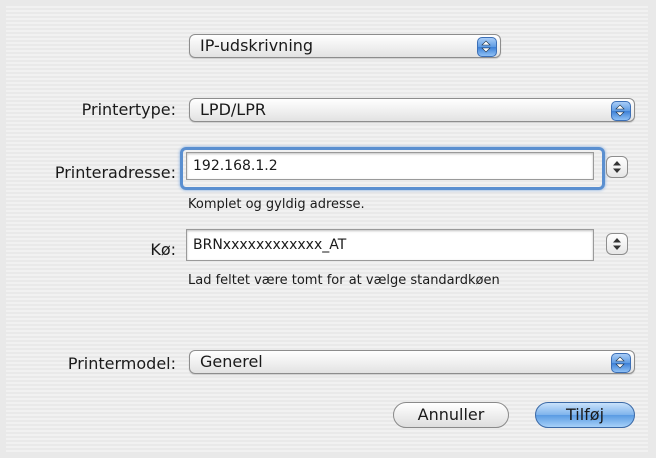 The height and width of the screenshot is (458, 656). Describe the element at coordinates (390, 245) in the screenshot. I see `queue-field: BRNxxxxxxxxxxxx_AT` at that location.